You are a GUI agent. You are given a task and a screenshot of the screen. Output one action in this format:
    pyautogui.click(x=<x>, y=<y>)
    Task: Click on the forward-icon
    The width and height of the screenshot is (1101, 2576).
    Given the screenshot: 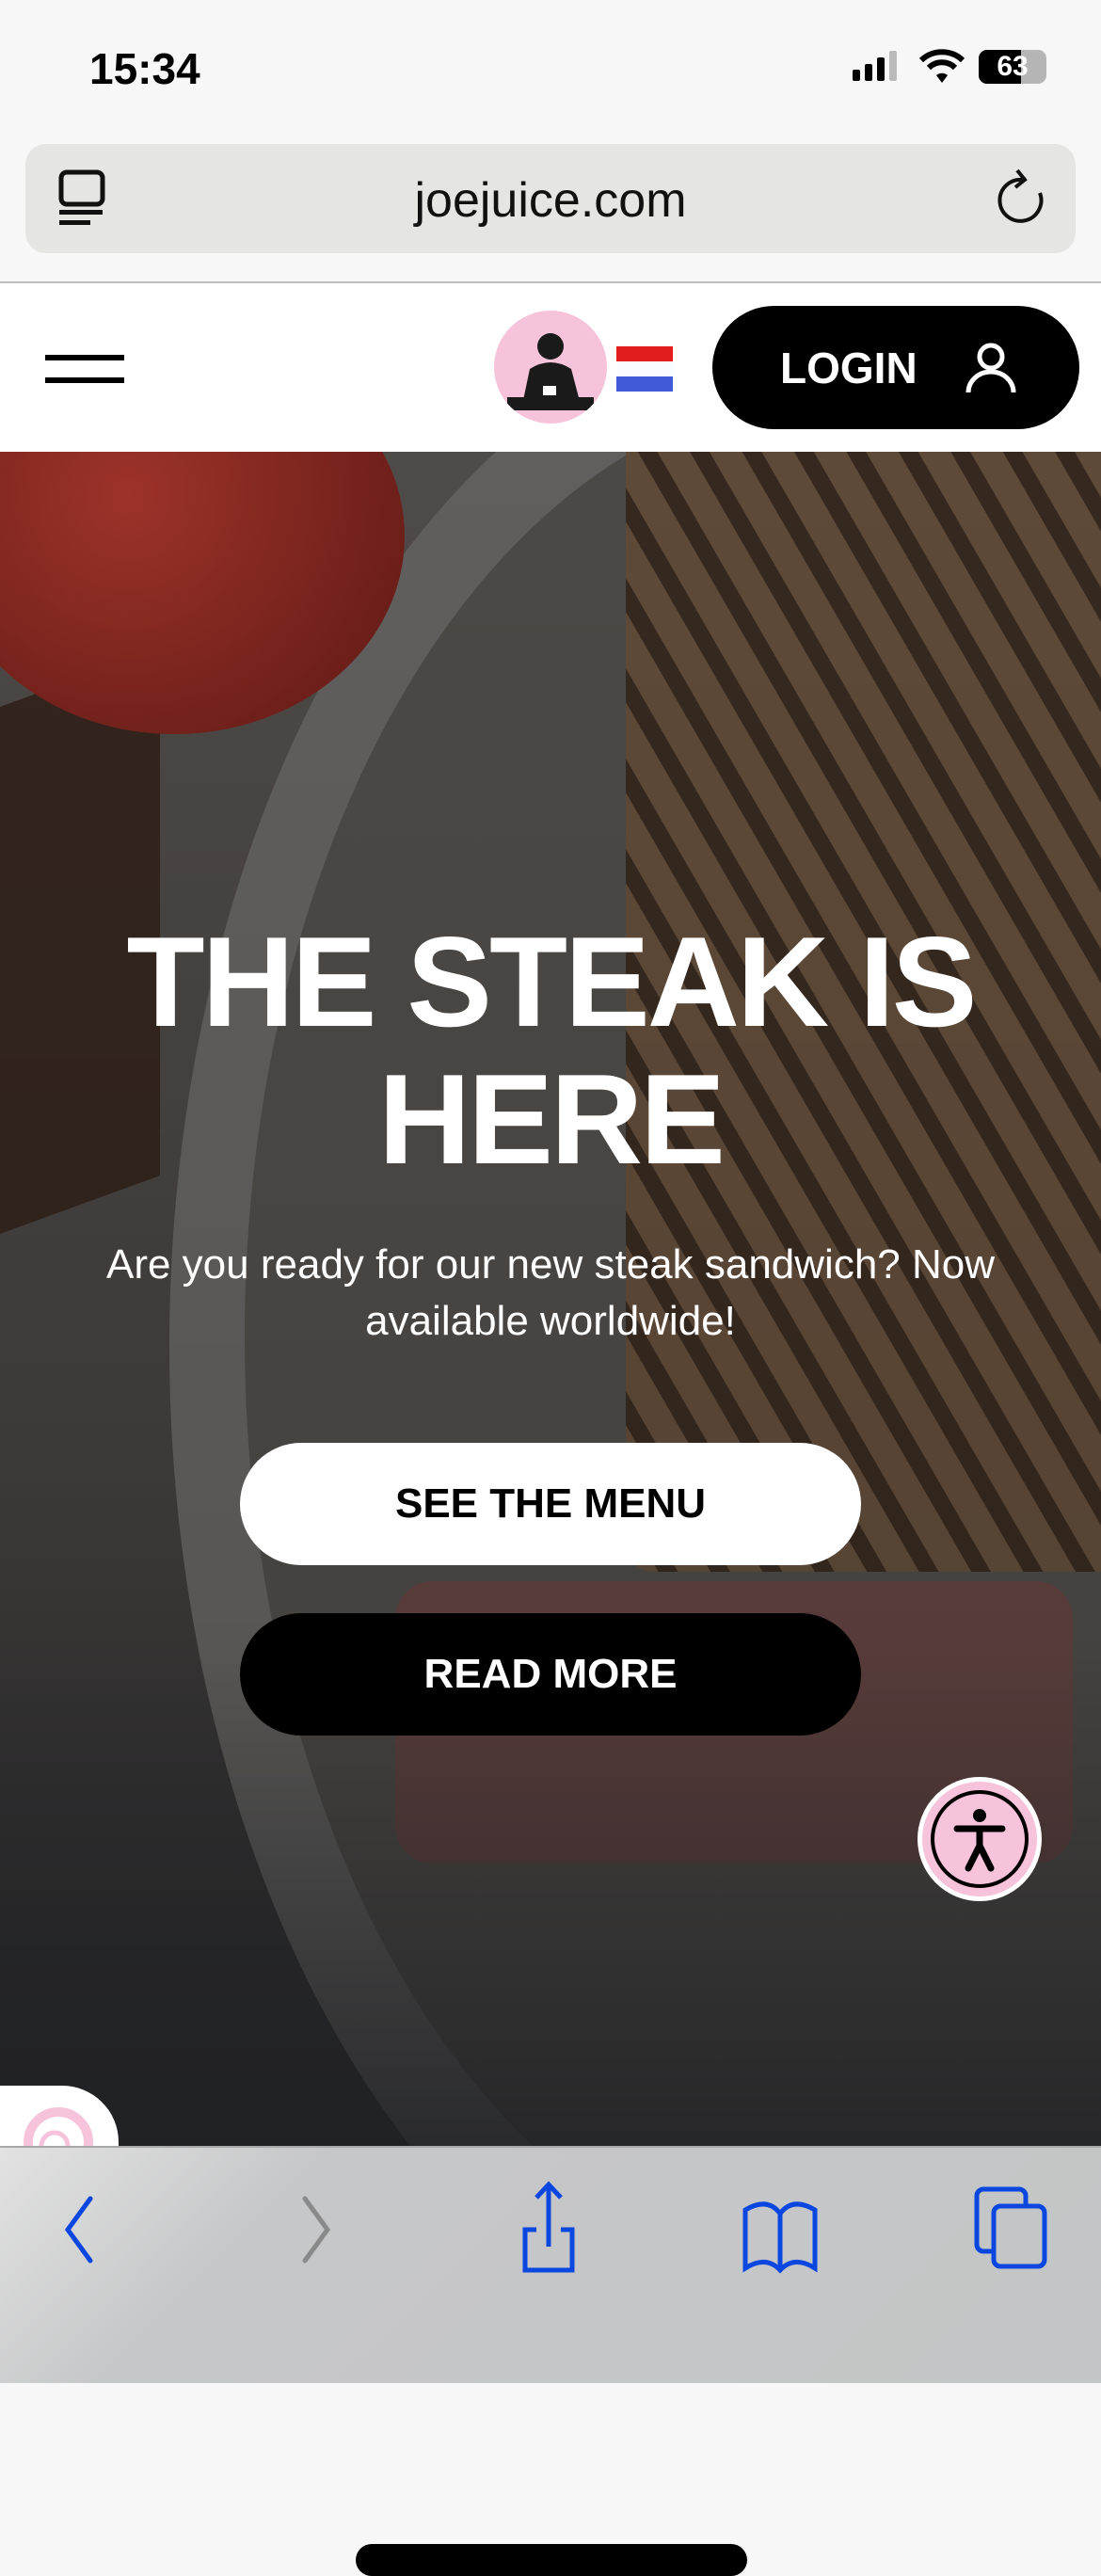 What is the action you would take?
    pyautogui.click(x=317, y=2229)
    